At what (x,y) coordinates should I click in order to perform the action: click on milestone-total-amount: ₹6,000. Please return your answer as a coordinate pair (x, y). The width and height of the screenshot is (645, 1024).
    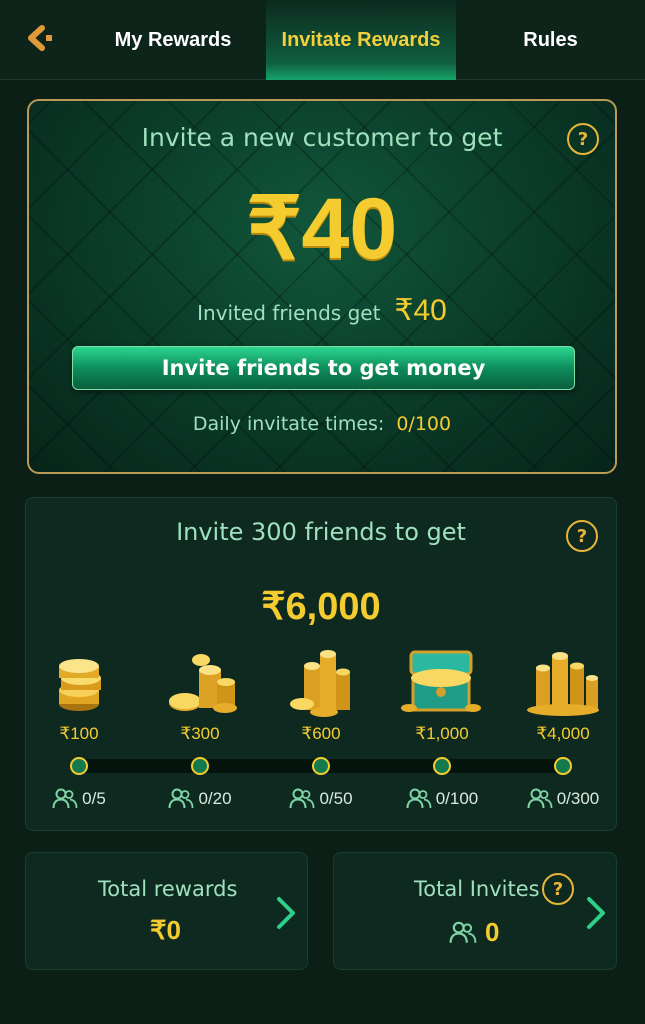
    Looking at the image, I should click on (321, 607).